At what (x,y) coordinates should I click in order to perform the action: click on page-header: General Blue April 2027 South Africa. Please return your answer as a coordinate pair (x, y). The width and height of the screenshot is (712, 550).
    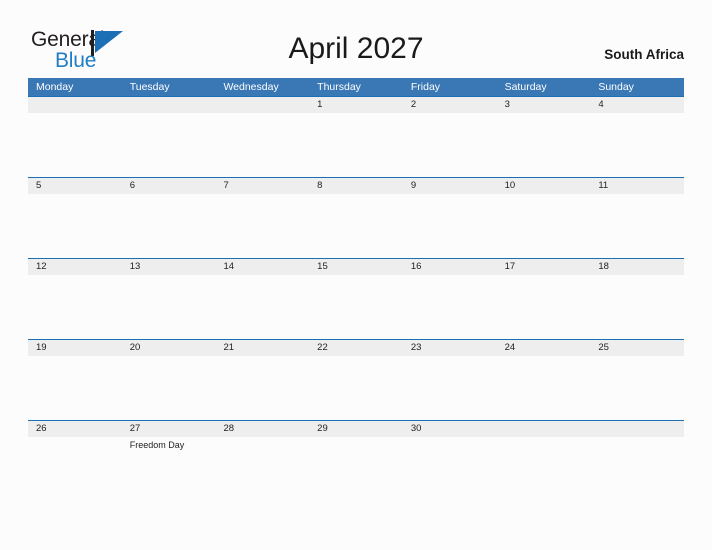
    Looking at the image, I should click on (356, 39).